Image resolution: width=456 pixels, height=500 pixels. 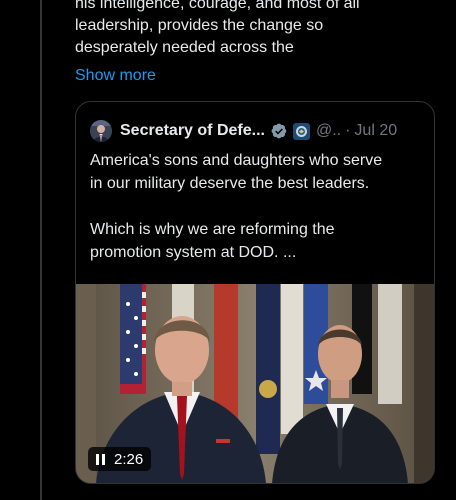 I want to click on quote-text-line: America's sons and daughters who serve, so click(x=236, y=160).